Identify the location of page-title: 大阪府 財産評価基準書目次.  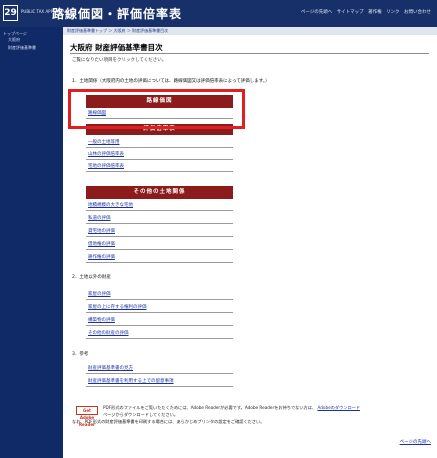
(116, 47).